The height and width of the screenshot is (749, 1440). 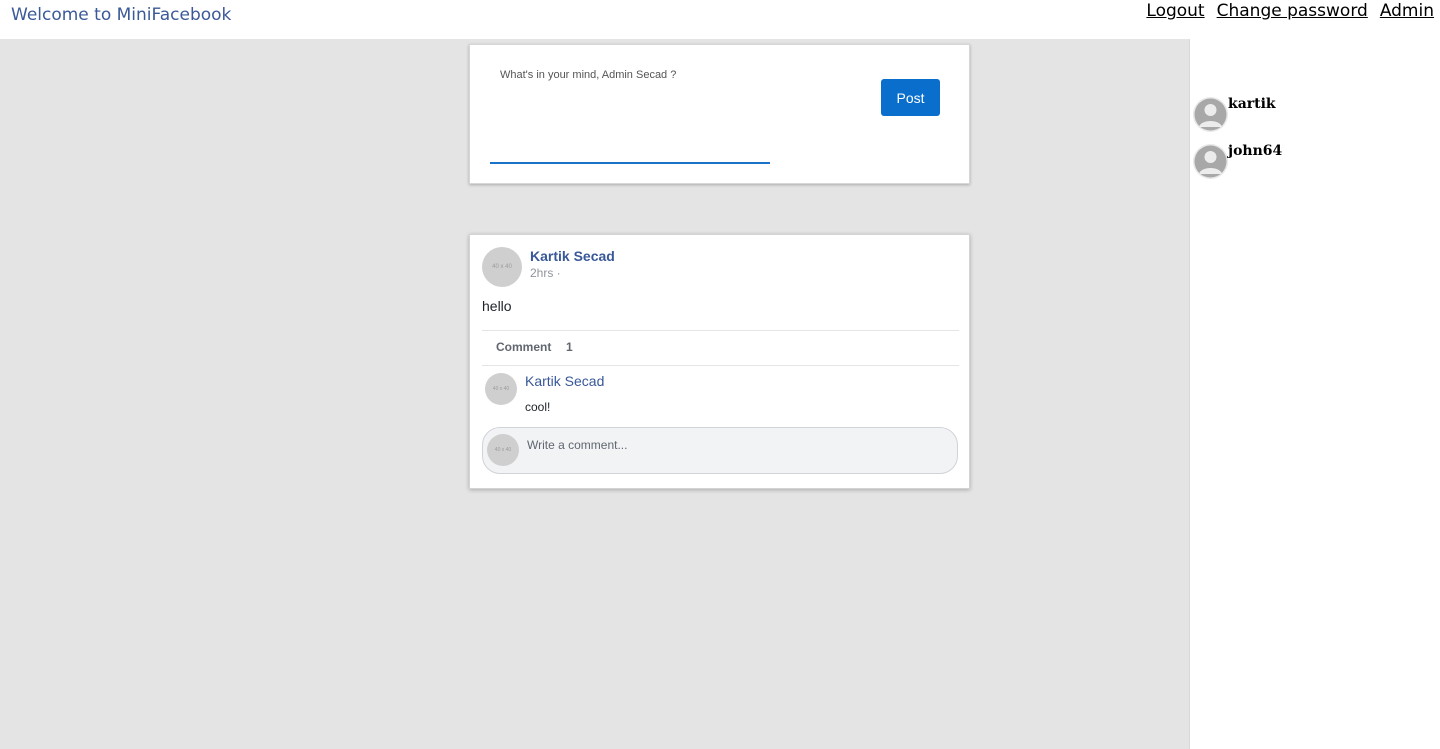 What do you see at coordinates (1407, 11) in the screenshot?
I see `admin-link: Admin` at bounding box center [1407, 11].